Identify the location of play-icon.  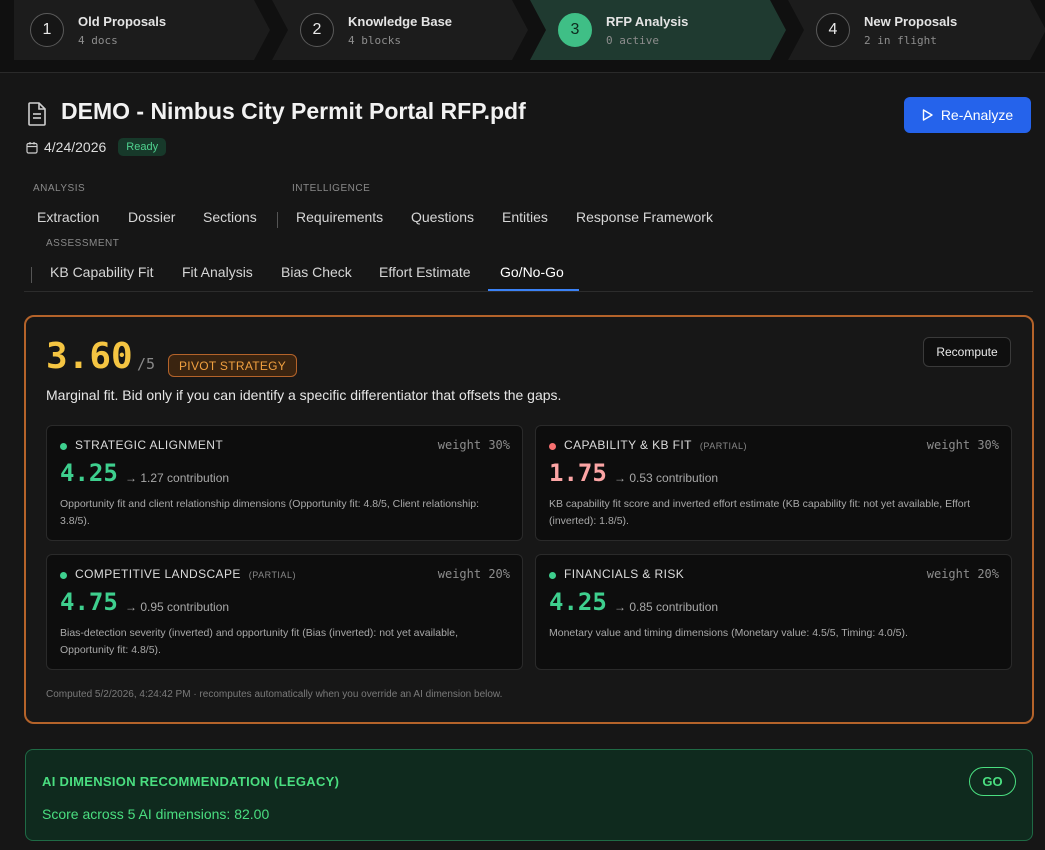
(927, 115).